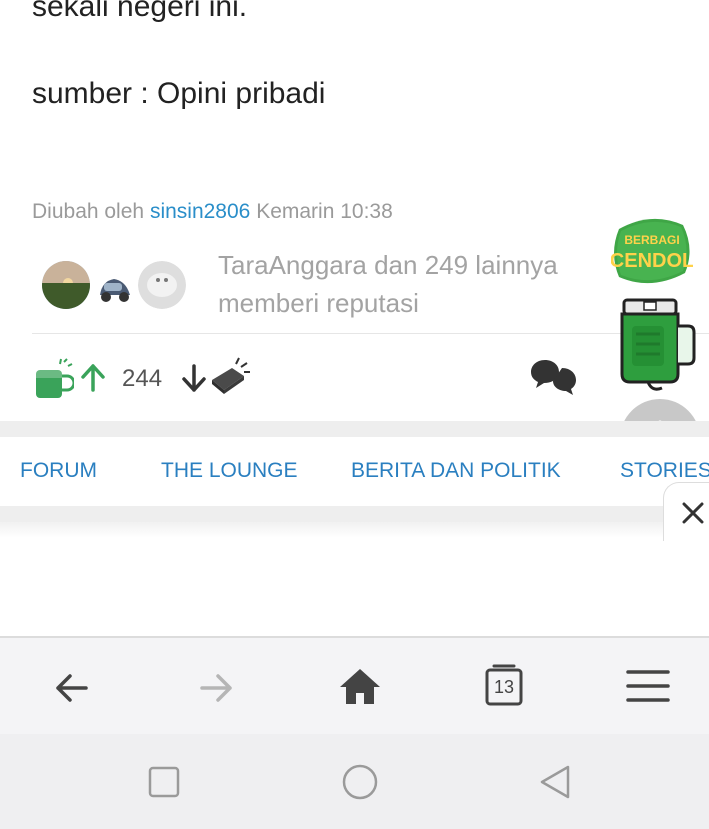 The width and height of the screenshot is (709, 829). Describe the element at coordinates (651, 240) in the screenshot. I see `badge-line1: BERBAGI` at that location.